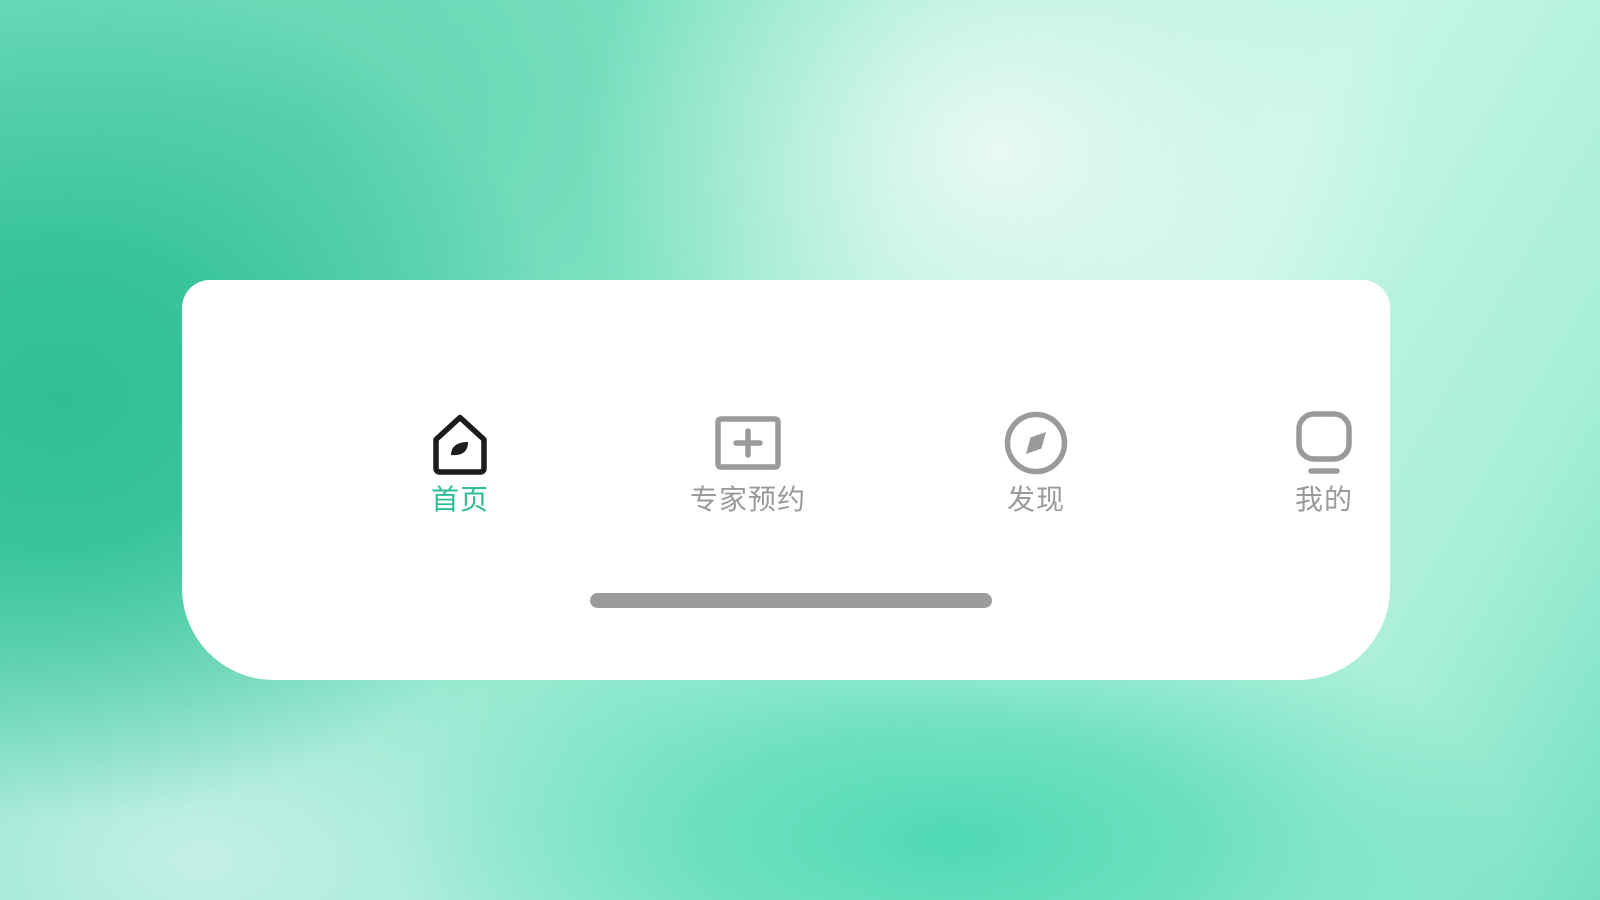 The height and width of the screenshot is (900, 1600). What do you see at coordinates (747, 499) in the screenshot?
I see `tab-expert-label: 专家预约` at bounding box center [747, 499].